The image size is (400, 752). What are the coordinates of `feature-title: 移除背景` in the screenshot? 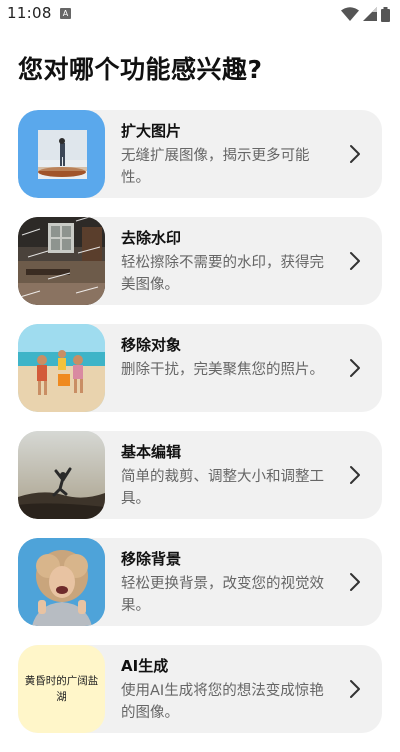 It's located at (151, 559).